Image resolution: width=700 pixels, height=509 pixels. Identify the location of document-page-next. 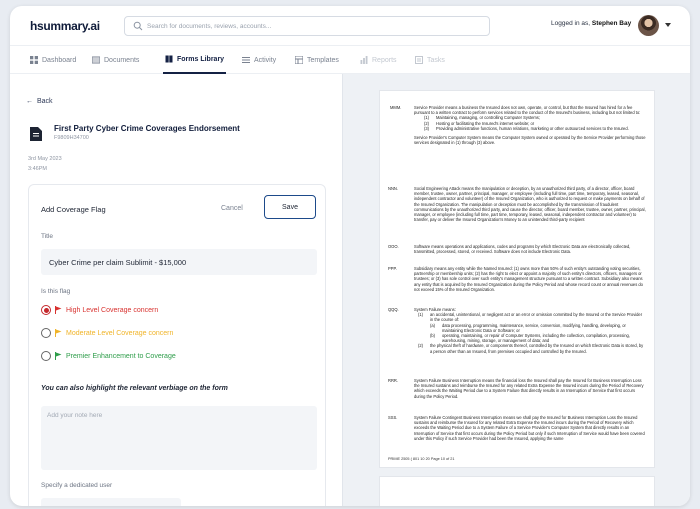
(517, 491).